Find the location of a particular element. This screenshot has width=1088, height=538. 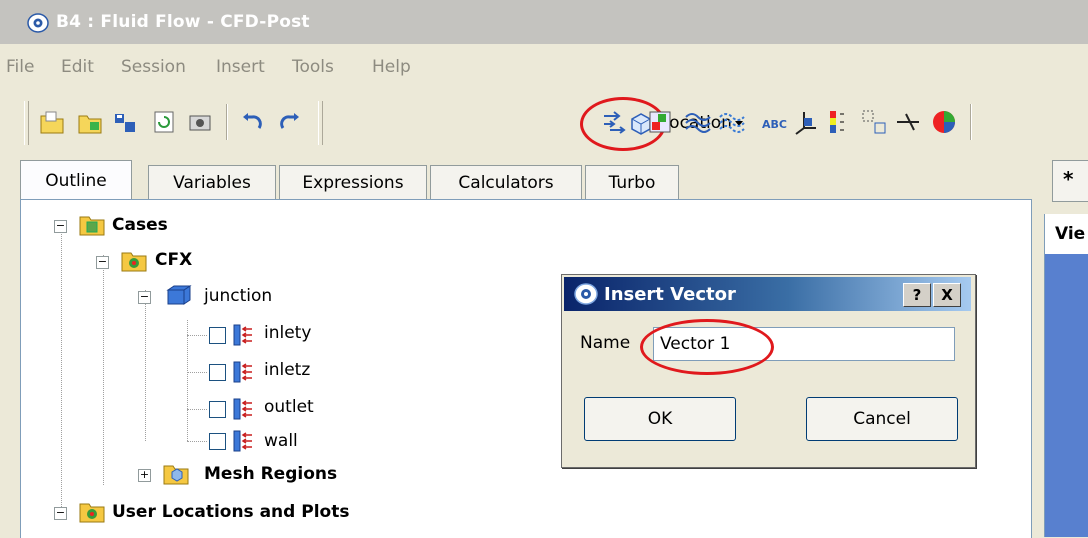

expander-junction: − is located at coordinates (144, 297).